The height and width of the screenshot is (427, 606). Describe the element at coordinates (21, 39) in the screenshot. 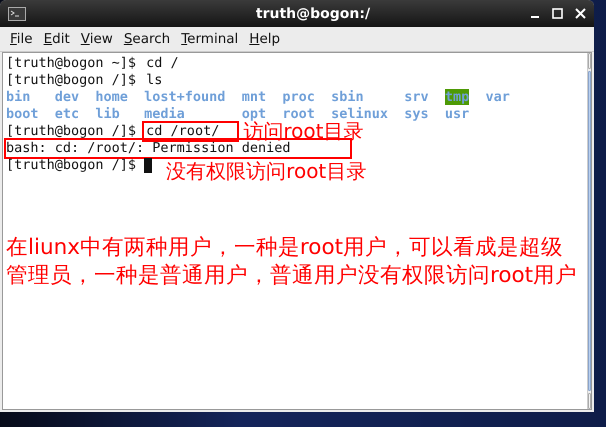

I see `menu-item: File` at that location.